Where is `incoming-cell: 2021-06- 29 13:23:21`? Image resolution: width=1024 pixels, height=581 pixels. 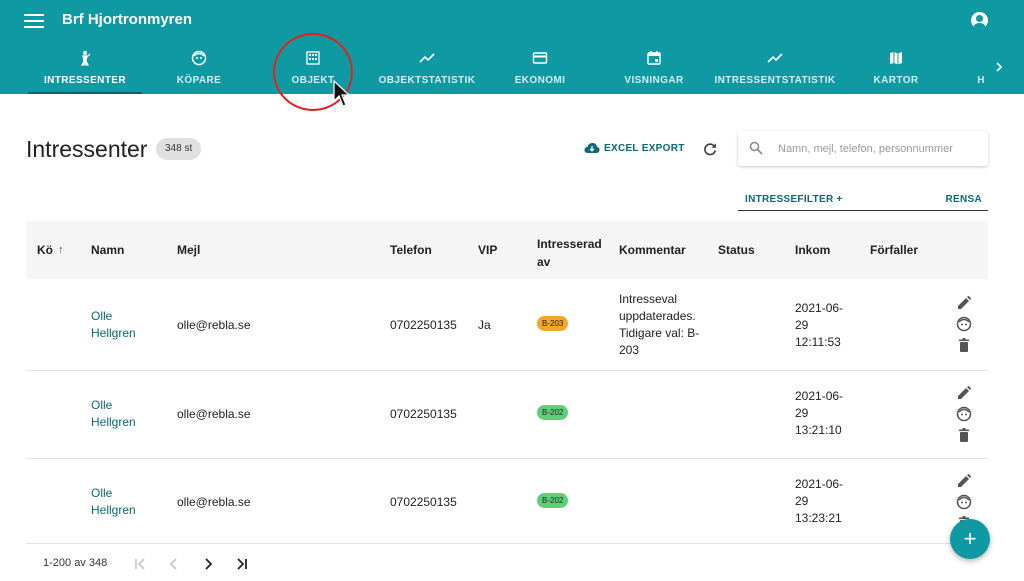 incoming-cell: 2021-06- 29 13:23:21 is located at coordinates (819, 501).